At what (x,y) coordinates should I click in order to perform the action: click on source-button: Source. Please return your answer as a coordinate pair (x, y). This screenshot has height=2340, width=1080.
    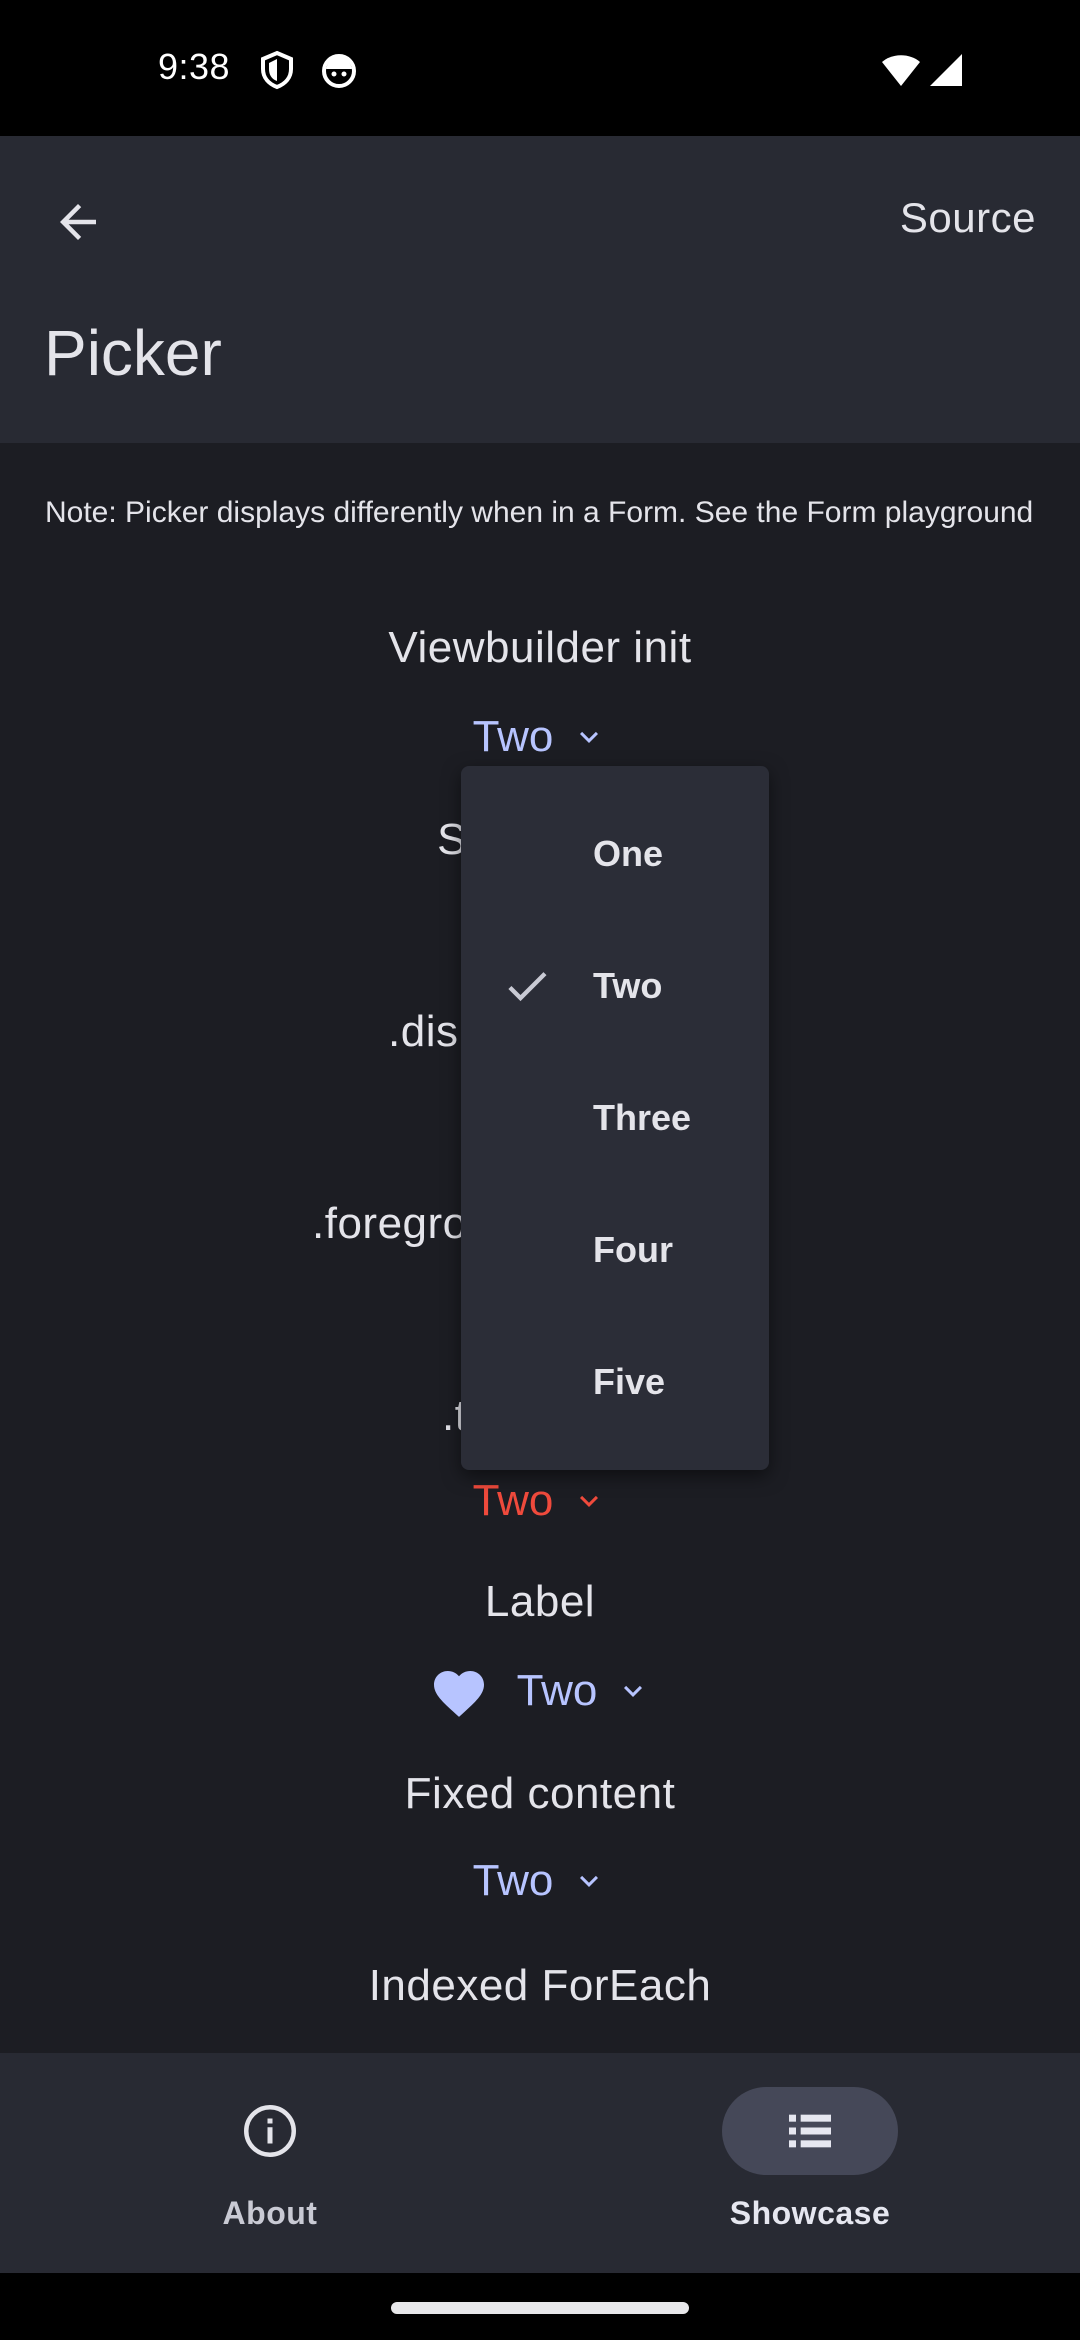
    Looking at the image, I should click on (968, 218).